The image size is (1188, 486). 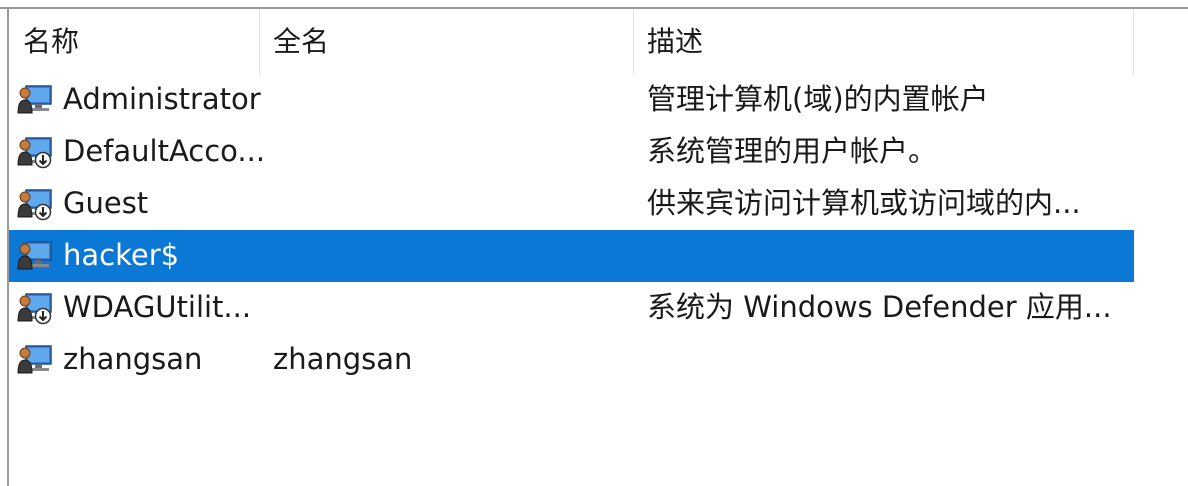 I want to click on list-item: Administrator 管理计算机(域)的内置帐户, so click(x=571, y=100).